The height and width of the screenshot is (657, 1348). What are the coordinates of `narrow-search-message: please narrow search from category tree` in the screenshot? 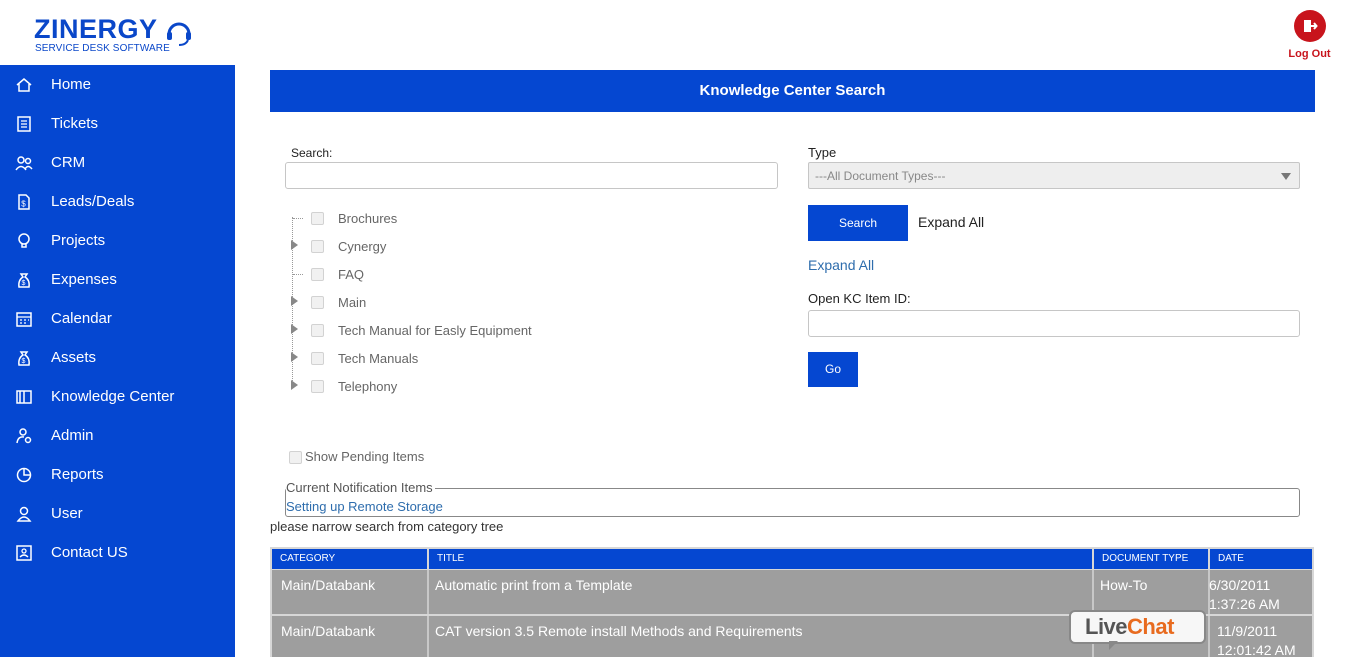 It's located at (387, 526).